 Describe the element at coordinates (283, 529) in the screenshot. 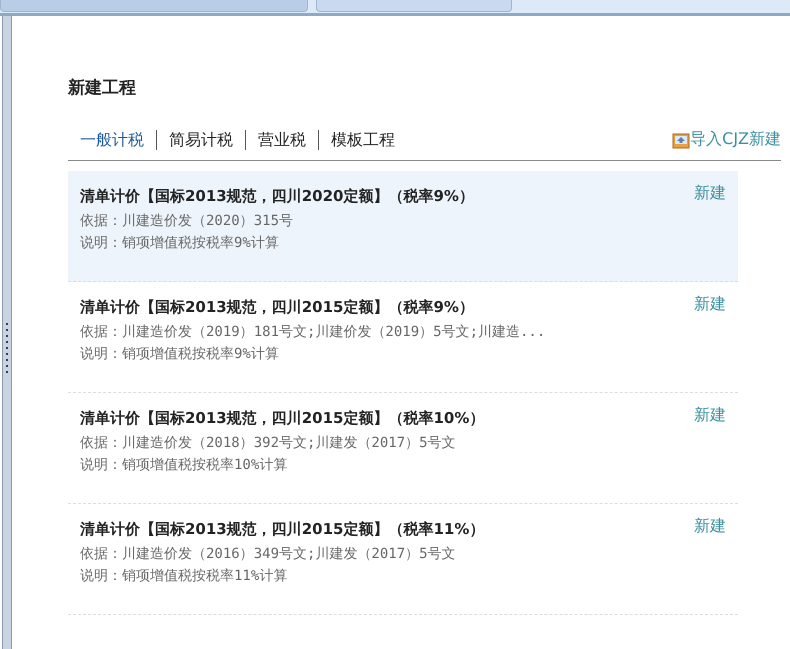

I see `template-title: 清单计价【国标2013规范，四川2015定额】（税率11%）` at that location.